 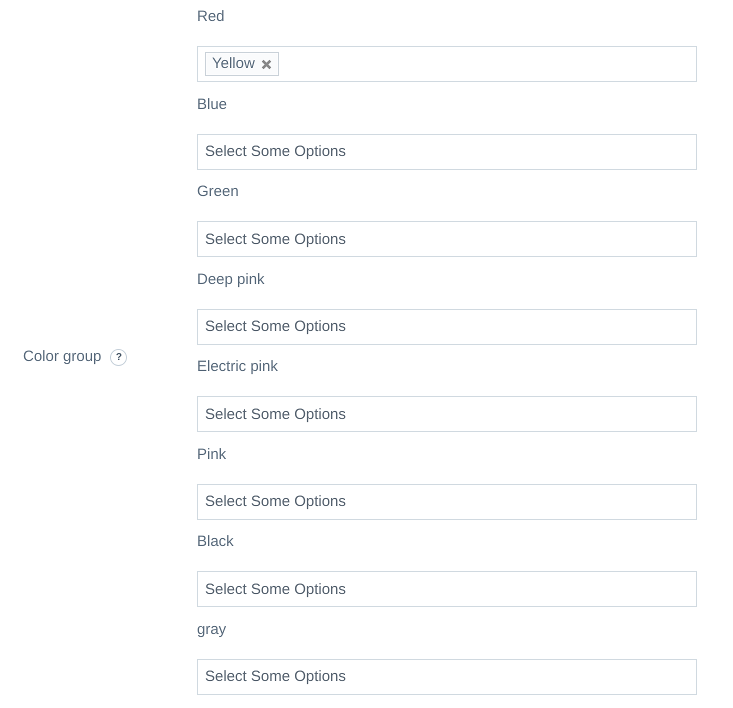 What do you see at coordinates (212, 630) in the screenshot?
I see `field-label: gray` at bounding box center [212, 630].